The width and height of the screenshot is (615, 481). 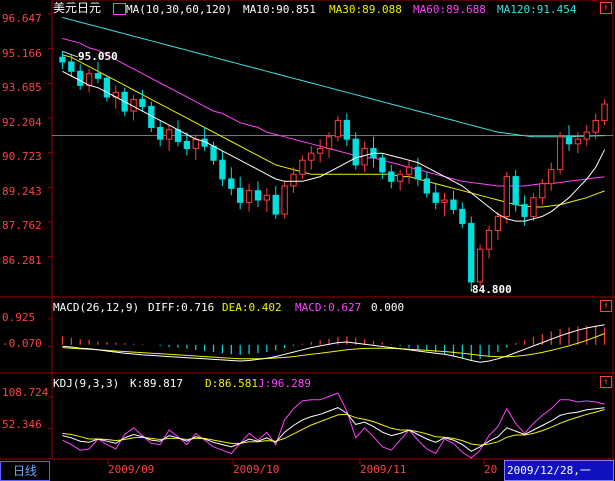 What do you see at coordinates (22, 53) in the screenshot?
I see `price-tick: 95.166` at bounding box center [22, 53].